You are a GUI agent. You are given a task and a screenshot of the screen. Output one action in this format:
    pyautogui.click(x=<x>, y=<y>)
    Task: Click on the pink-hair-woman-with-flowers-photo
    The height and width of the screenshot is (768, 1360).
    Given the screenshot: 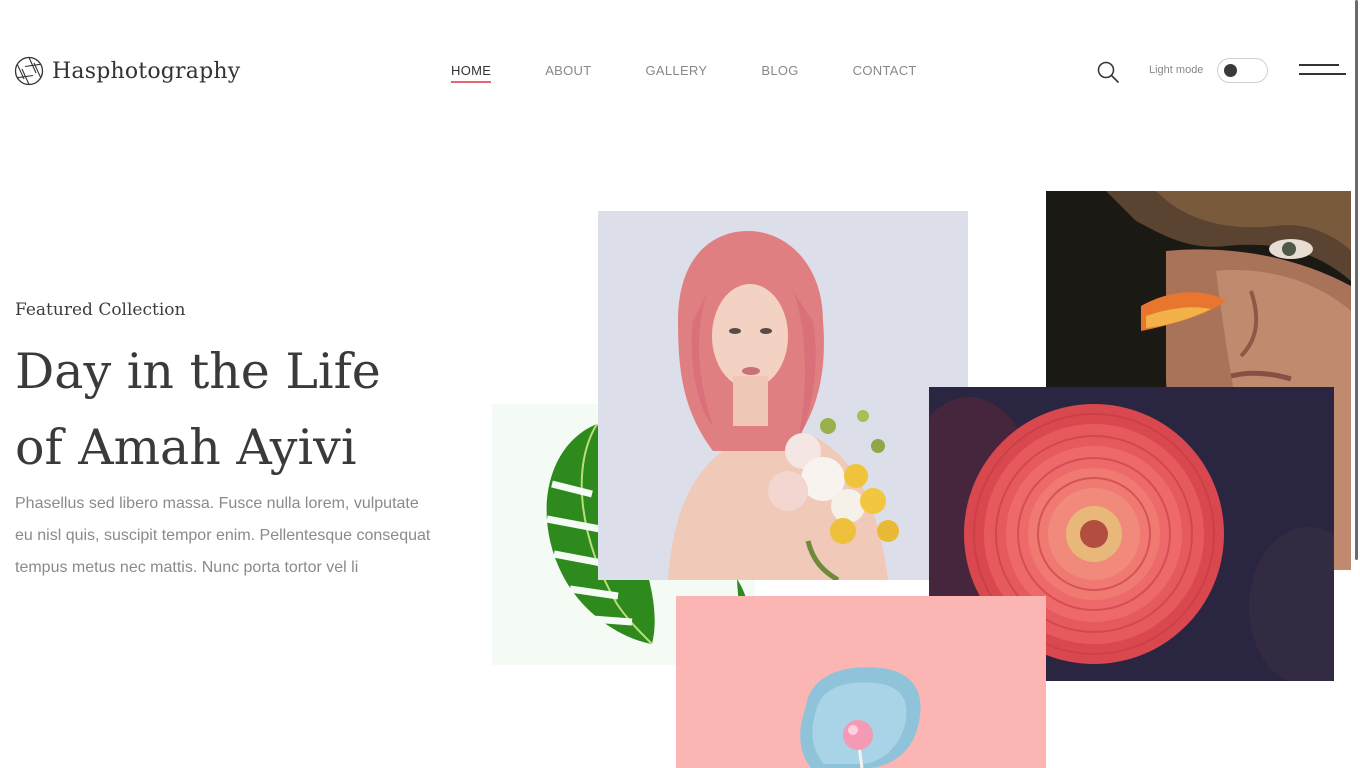 What is the action you would take?
    pyautogui.click(x=783, y=395)
    